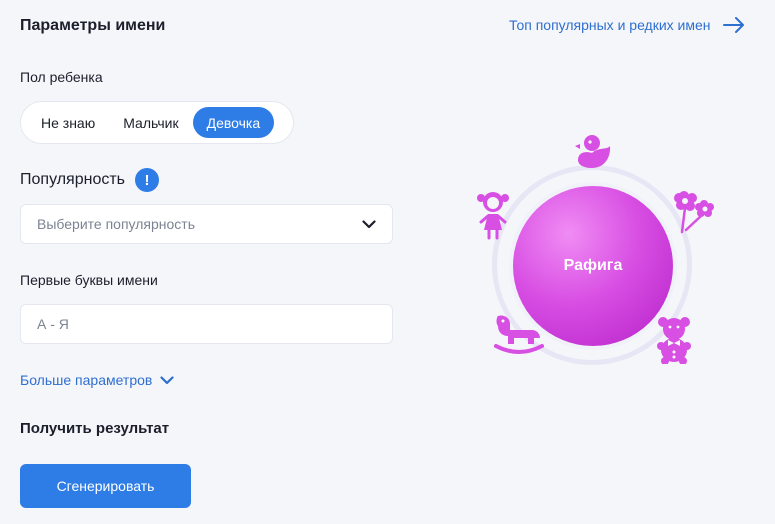 The width and height of the screenshot is (775, 524). I want to click on info-icon: !, so click(147, 180).